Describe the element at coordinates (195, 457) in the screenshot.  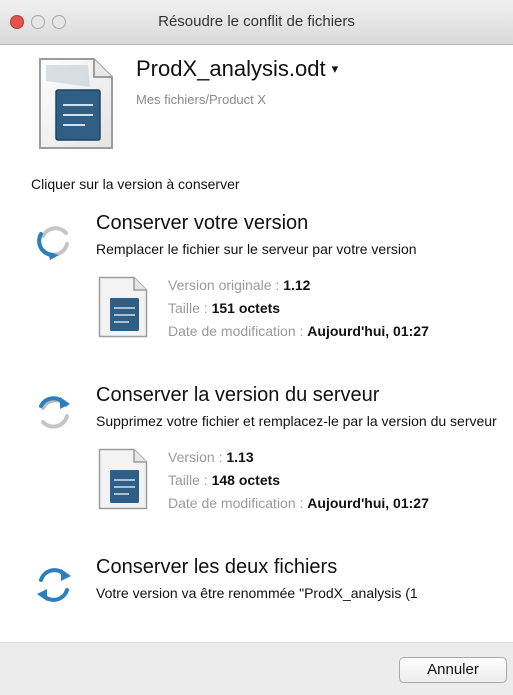
I see `detail-label: Version :` at that location.